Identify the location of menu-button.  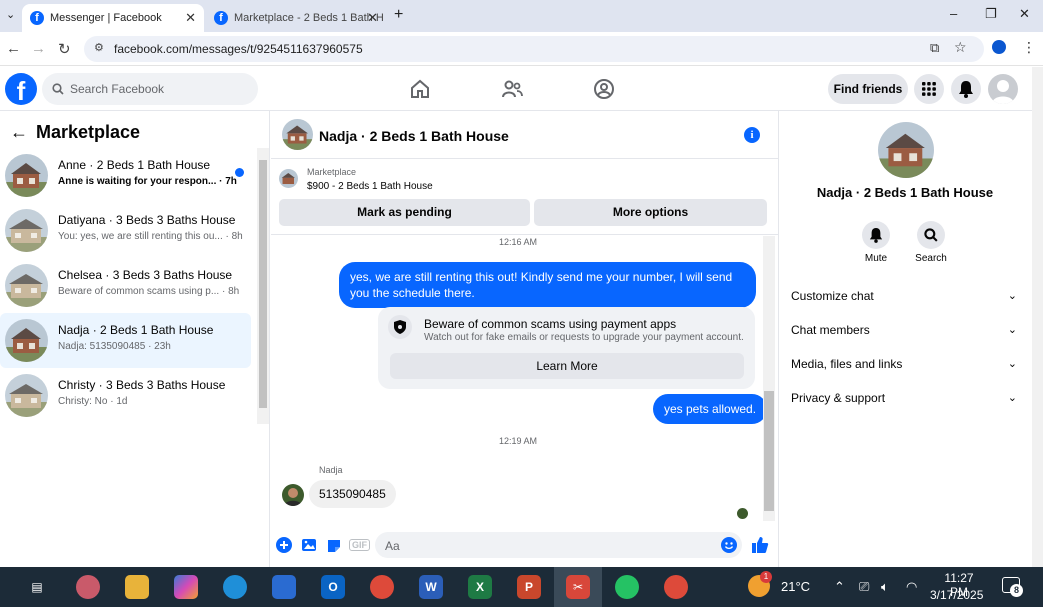
(929, 89).